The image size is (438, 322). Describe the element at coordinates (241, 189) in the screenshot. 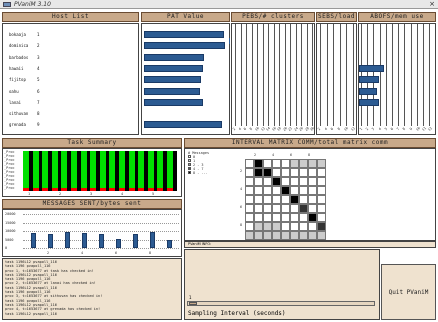

I see `matrix-ytick: 4` at that location.